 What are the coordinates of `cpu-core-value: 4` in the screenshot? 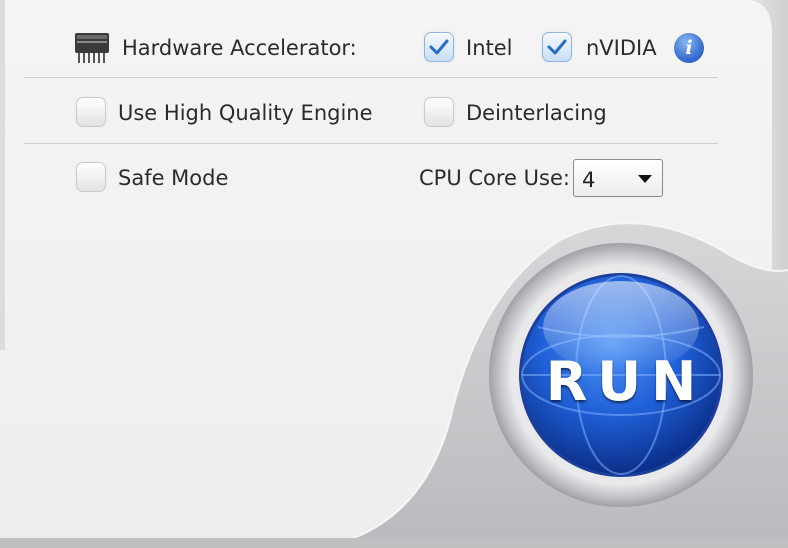 It's located at (589, 180).